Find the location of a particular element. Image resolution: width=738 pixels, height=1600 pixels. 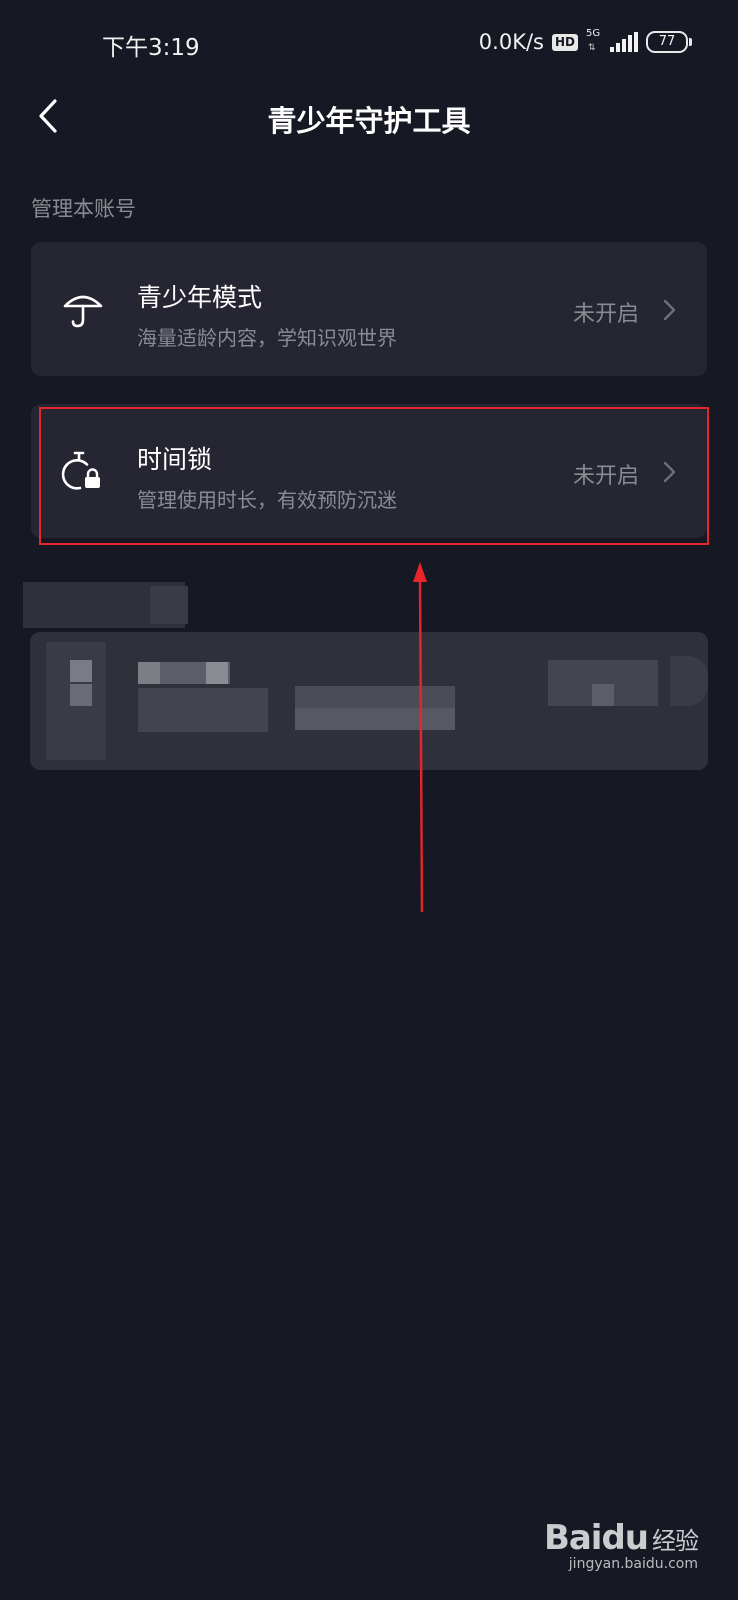

redacted-item is located at coordinates (369, 701).